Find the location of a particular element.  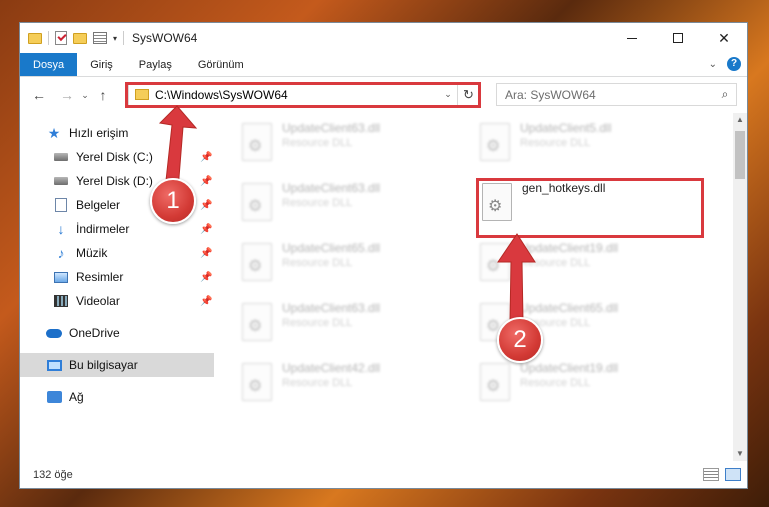

step-2-badge: 2 is located at coordinates (520, 340).